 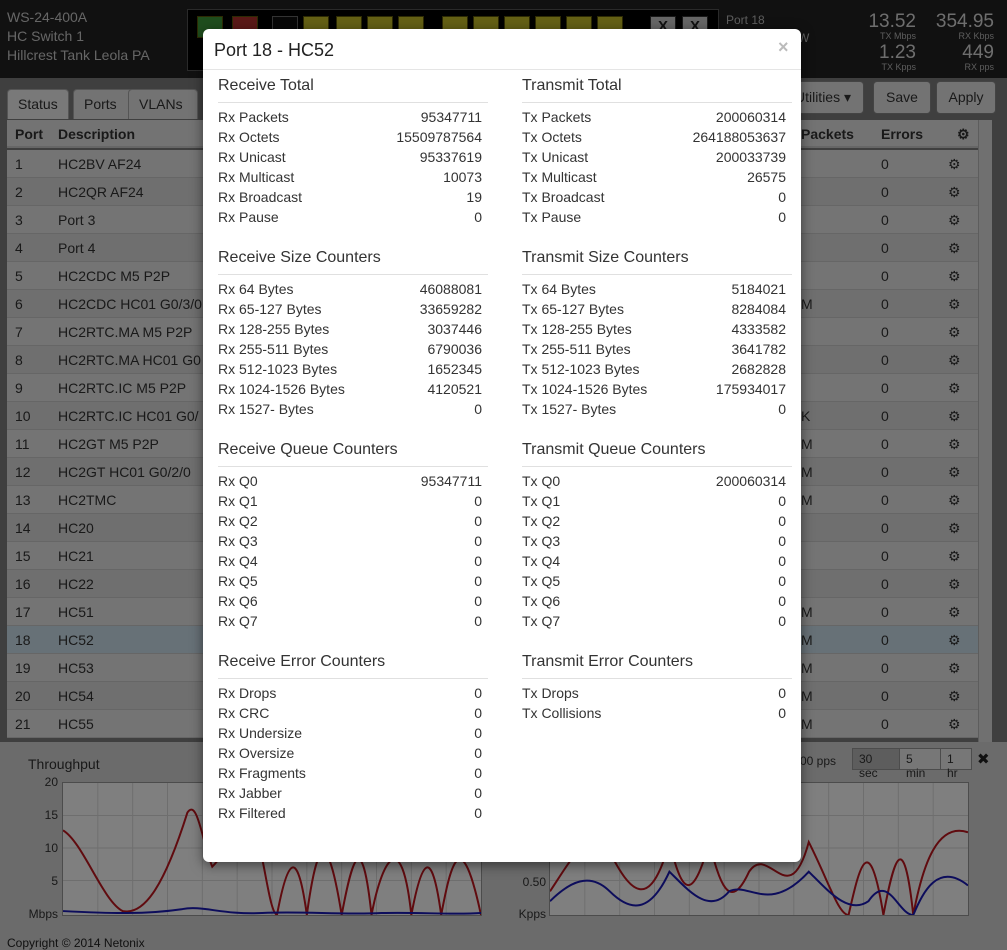 What do you see at coordinates (350, 523) in the screenshot?
I see `stat-row: Rx Q2 0` at bounding box center [350, 523].